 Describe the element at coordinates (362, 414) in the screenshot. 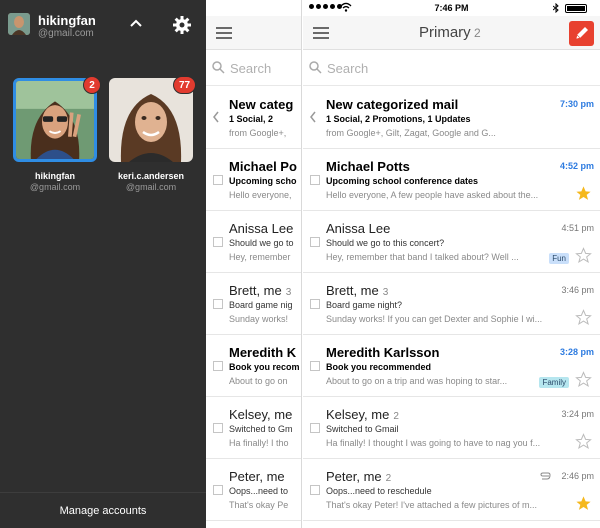

I see `sender: Kelsey, me 2` at that location.